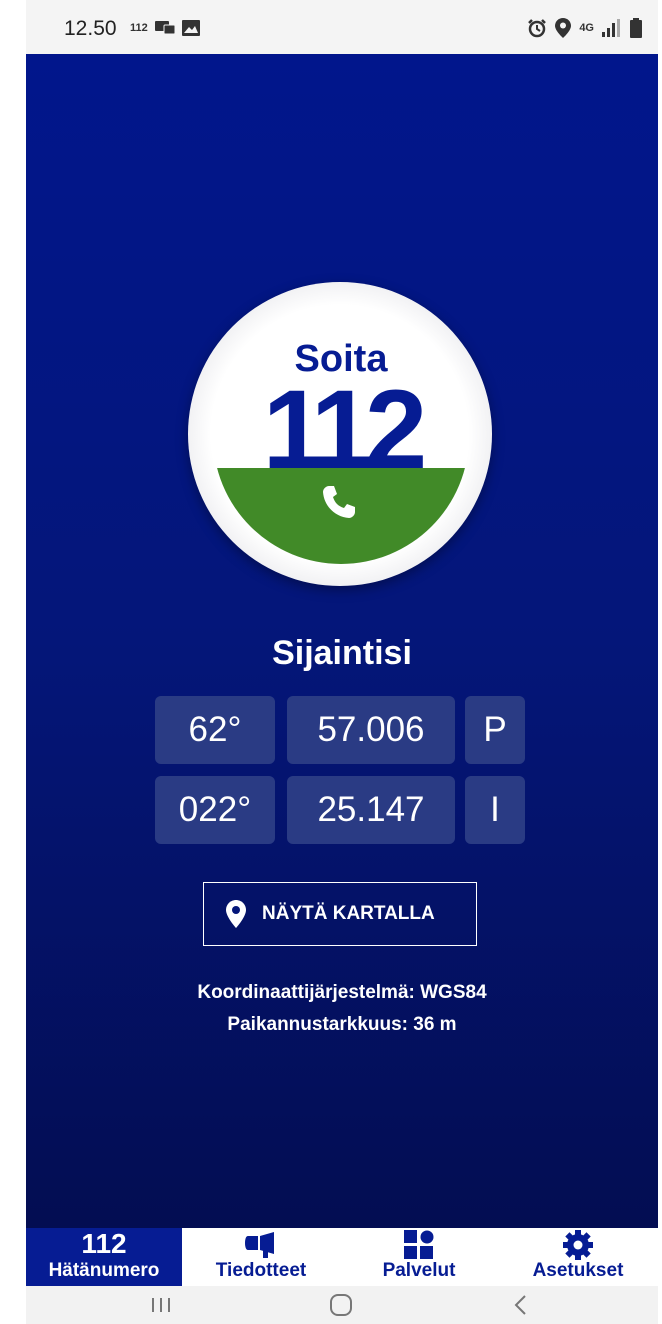 Image resolution: width=662 pixels, height=1324 pixels. Describe the element at coordinates (578, 1245) in the screenshot. I see `gear-icon` at that location.